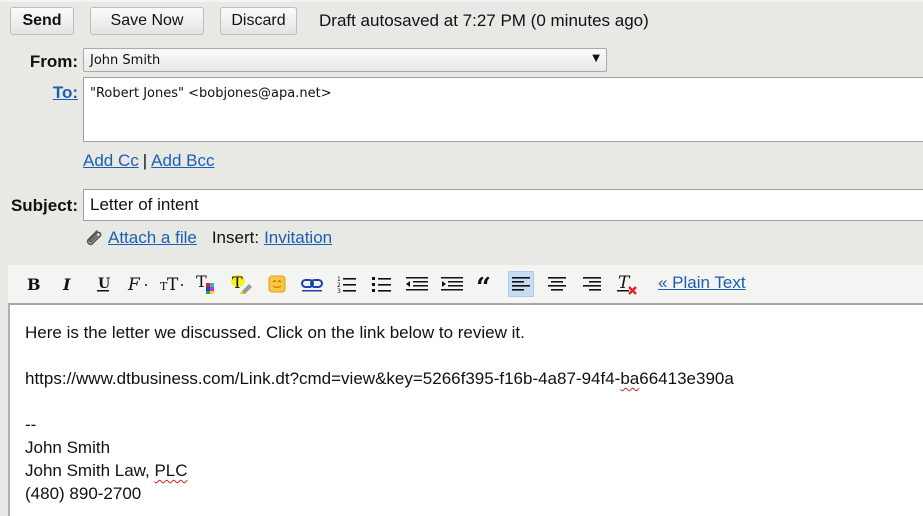 The image size is (923, 516). I want to click on text-color-button: T, so click(207, 284).